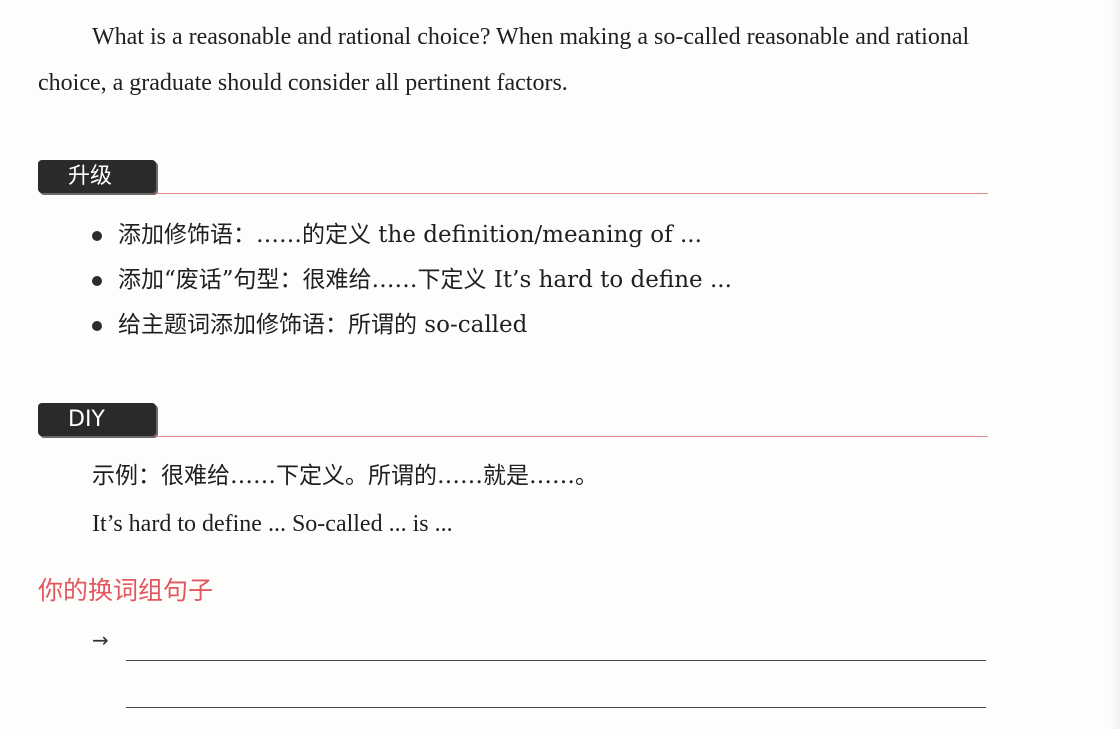  Describe the element at coordinates (345, 476) in the screenshot. I see `diy-example-chinese: 示例：很难给……下定义。所谓的……就是……。` at that location.